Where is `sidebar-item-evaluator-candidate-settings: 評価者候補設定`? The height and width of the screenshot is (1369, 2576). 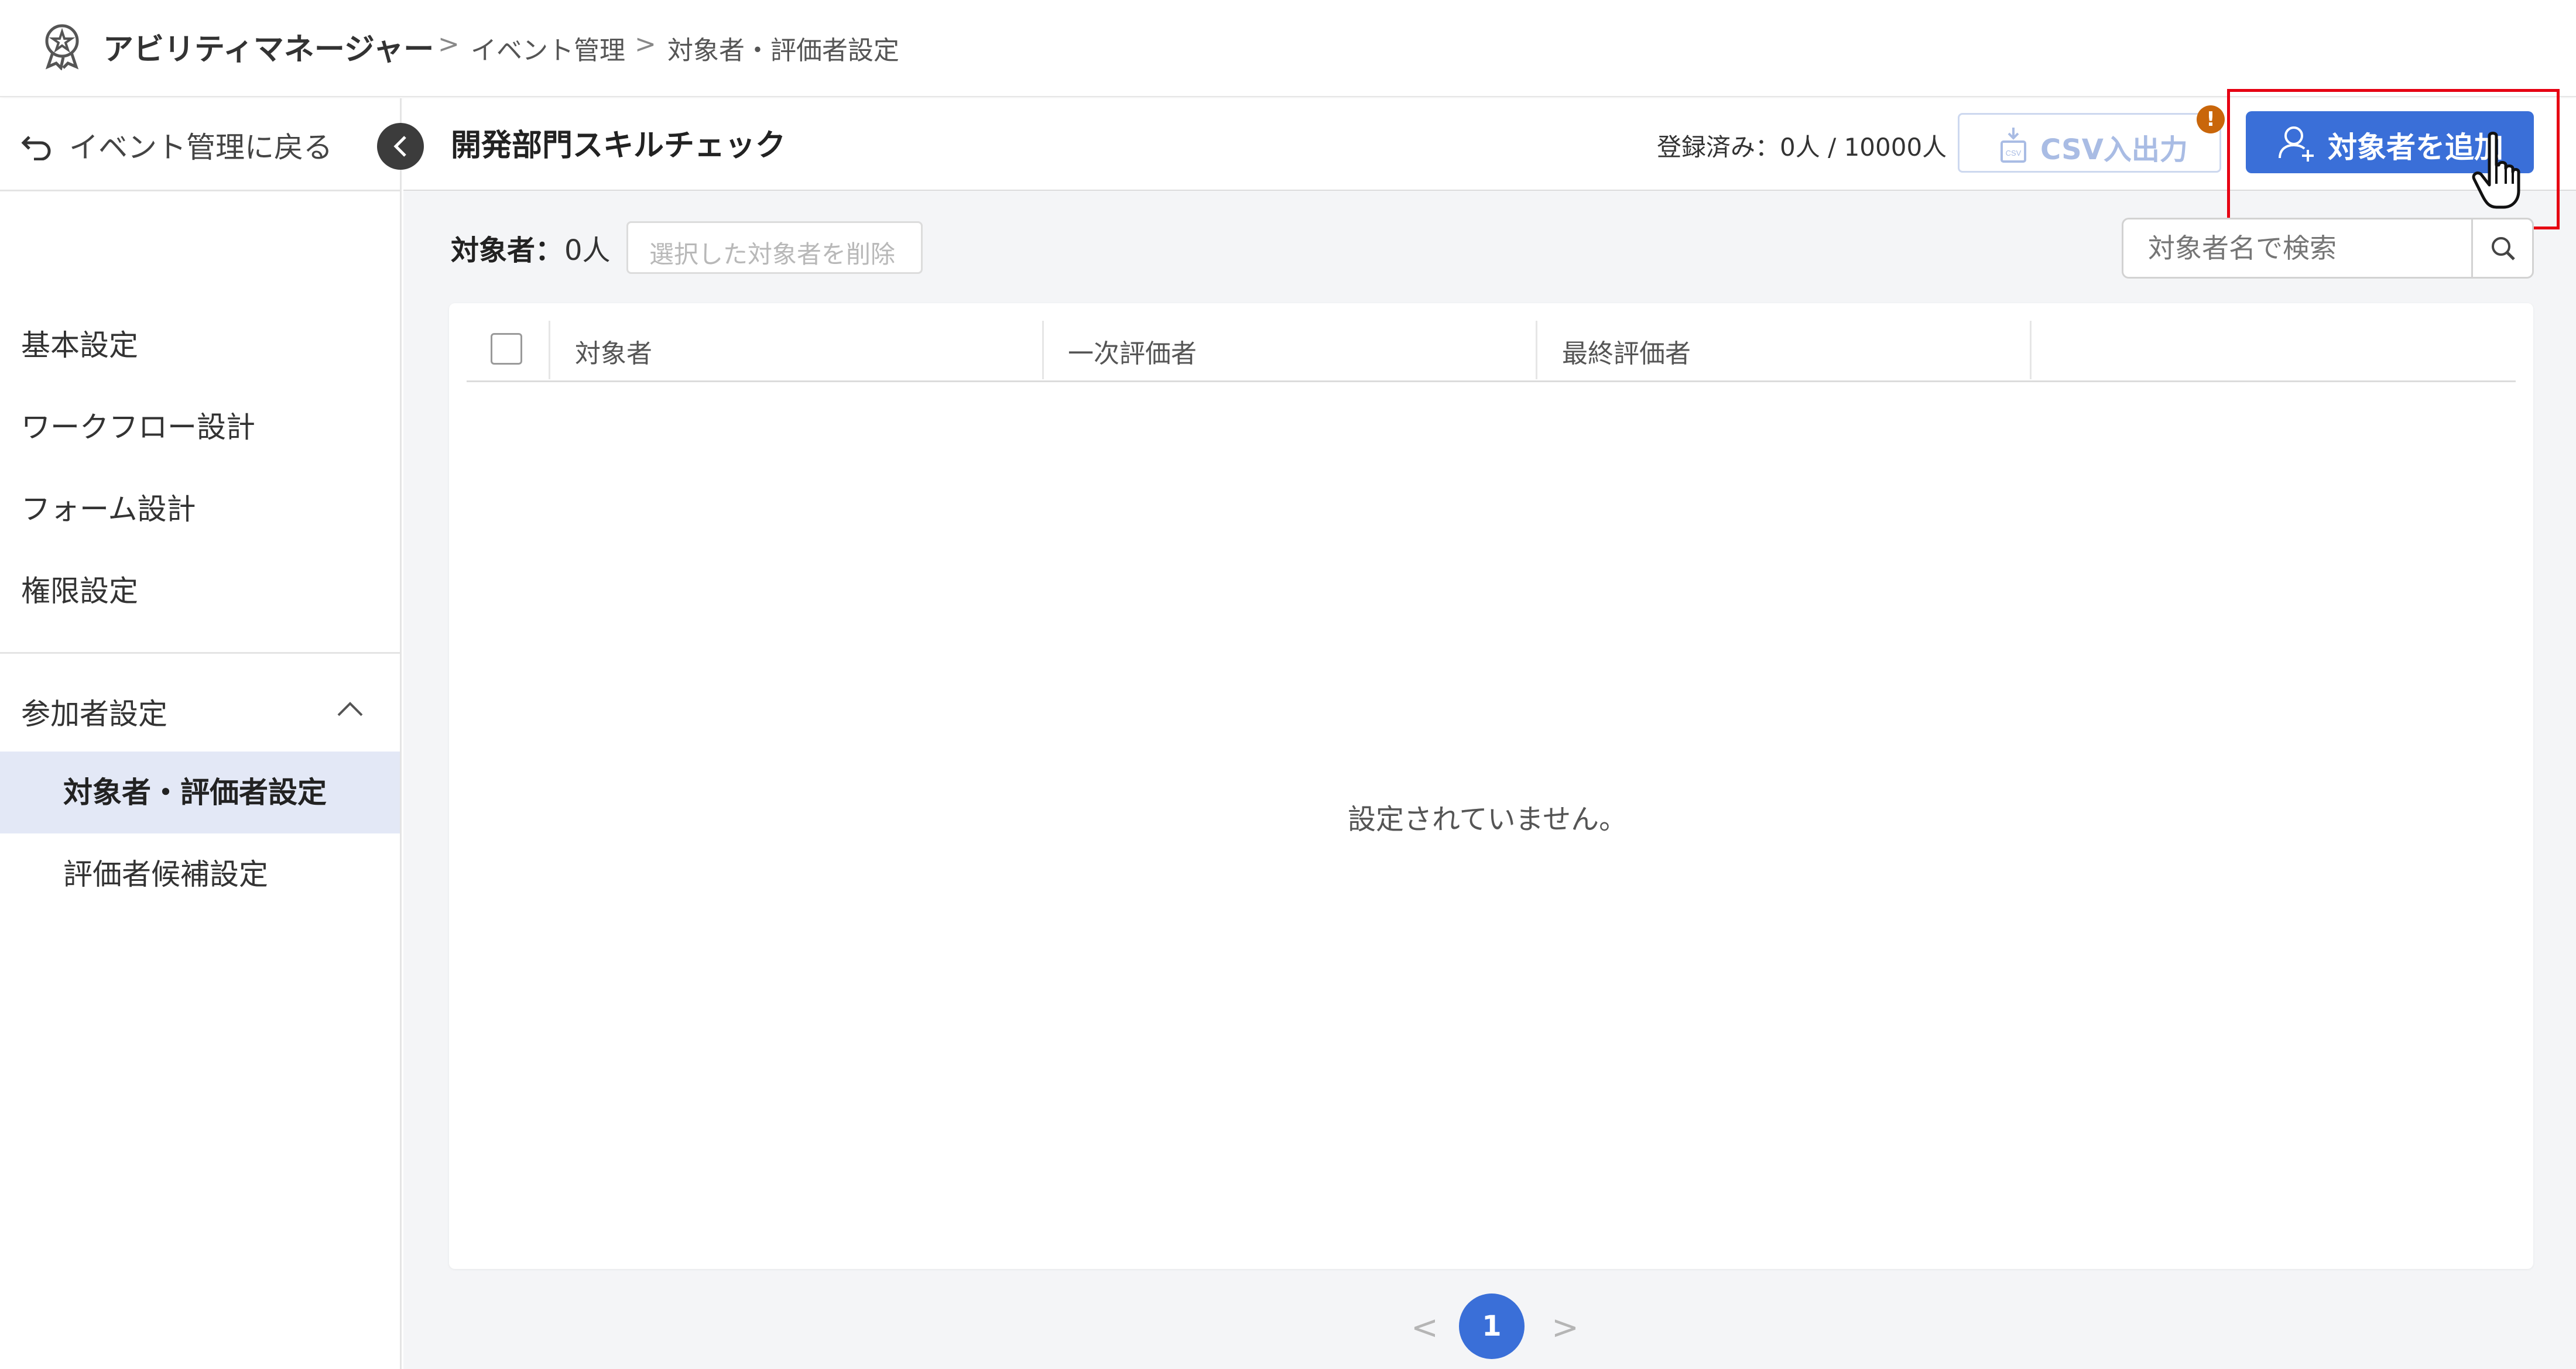 sidebar-item-evaluator-candidate-settings: 評価者候補設定 is located at coordinates (200, 874).